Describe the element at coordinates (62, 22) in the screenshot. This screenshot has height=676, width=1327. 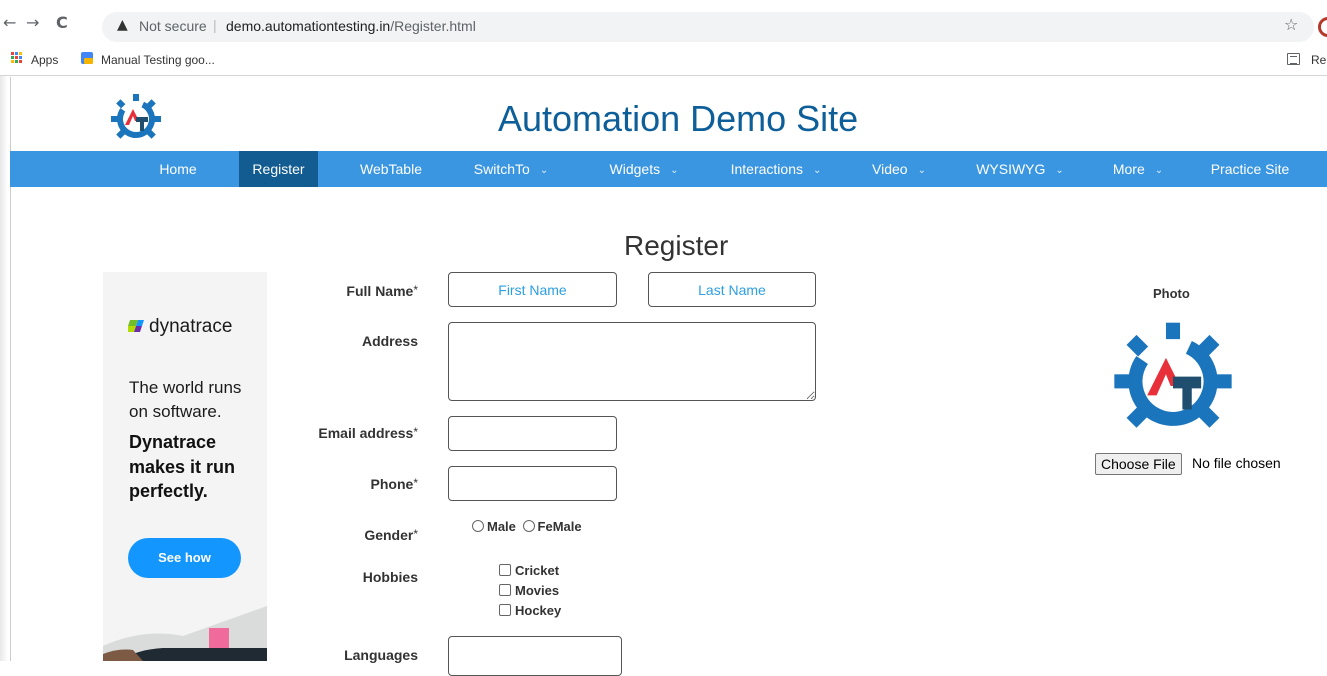
I see `reload-icon: C` at that location.